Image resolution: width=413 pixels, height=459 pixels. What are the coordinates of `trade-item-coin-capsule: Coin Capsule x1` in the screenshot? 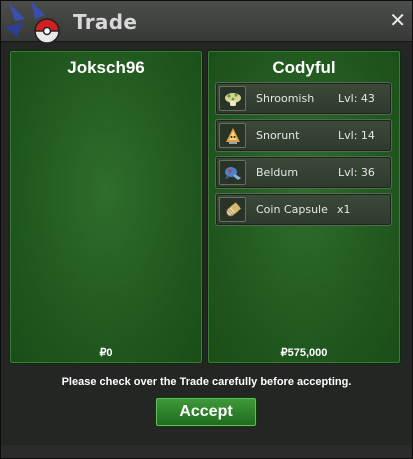 It's located at (303, 209).